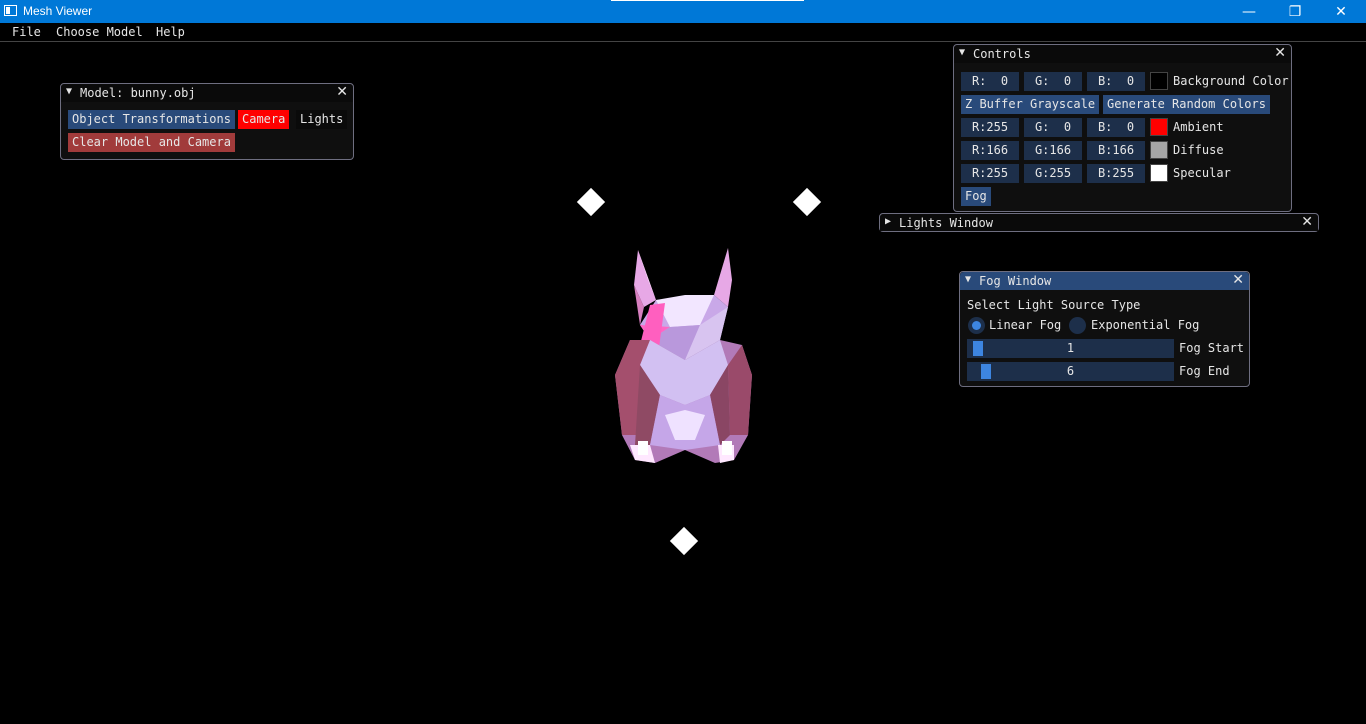 This screenshot has width=1366, height=724. Describe the element at coordinates (1002, 54) in the screenshot. I see `controls-title: Controls` at that location.